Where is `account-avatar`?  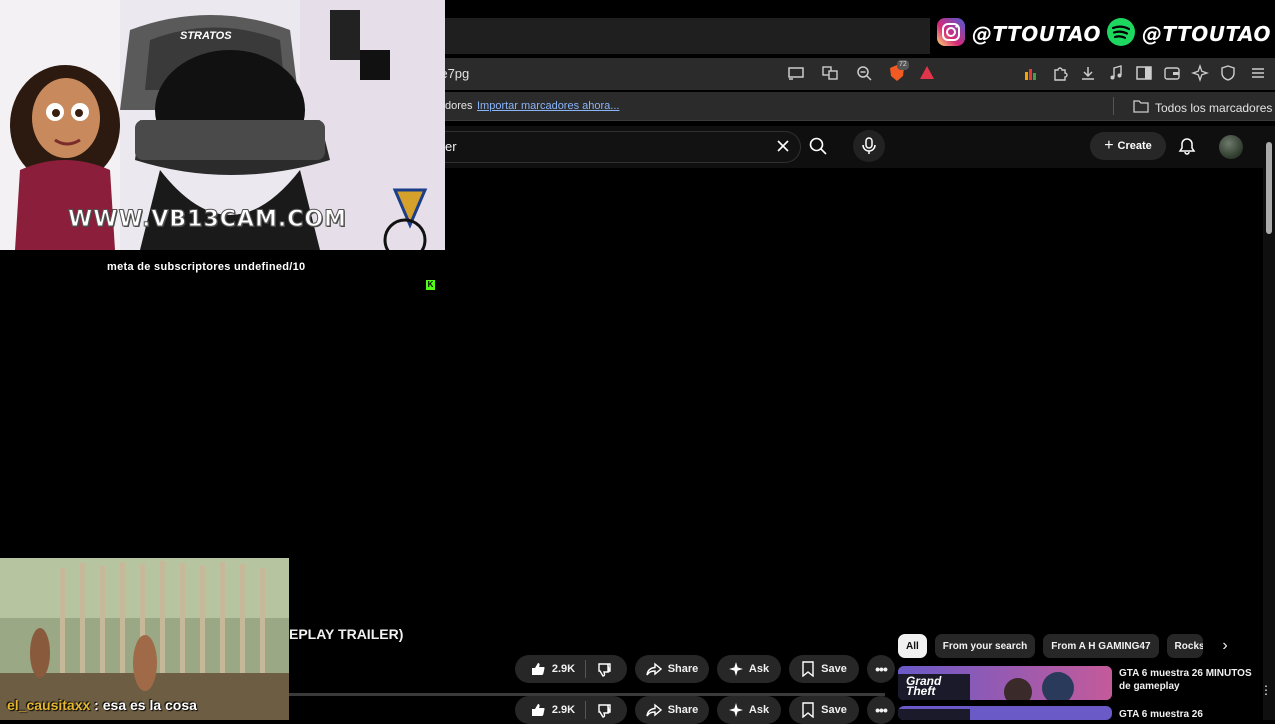 account-avatar is located at coordinates (1231, 147).